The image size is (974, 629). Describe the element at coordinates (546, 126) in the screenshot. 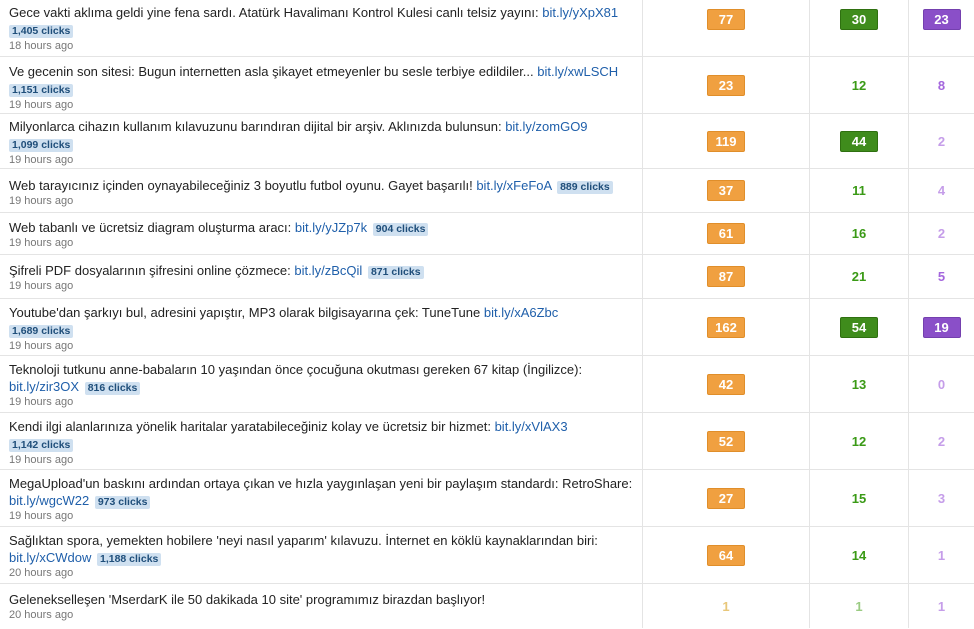

I see `tweet-link: bit.ly/zomGO9` at that location.